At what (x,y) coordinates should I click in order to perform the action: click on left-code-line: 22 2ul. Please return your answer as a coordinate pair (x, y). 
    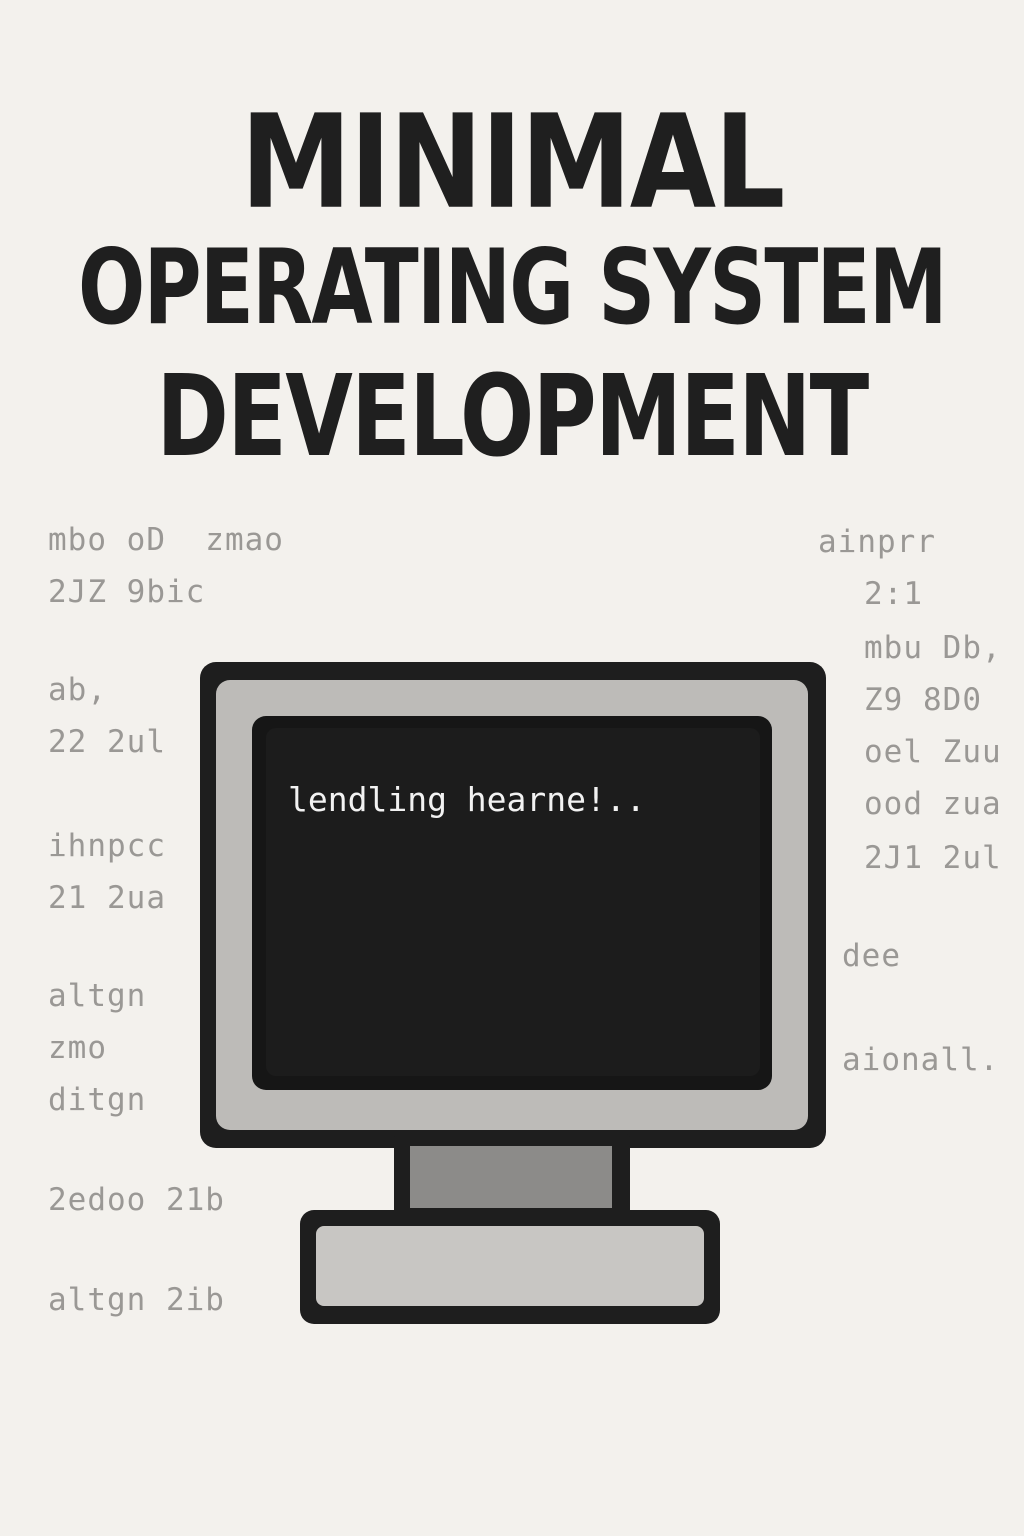
    Looking at the image, I should click on (107, 742).